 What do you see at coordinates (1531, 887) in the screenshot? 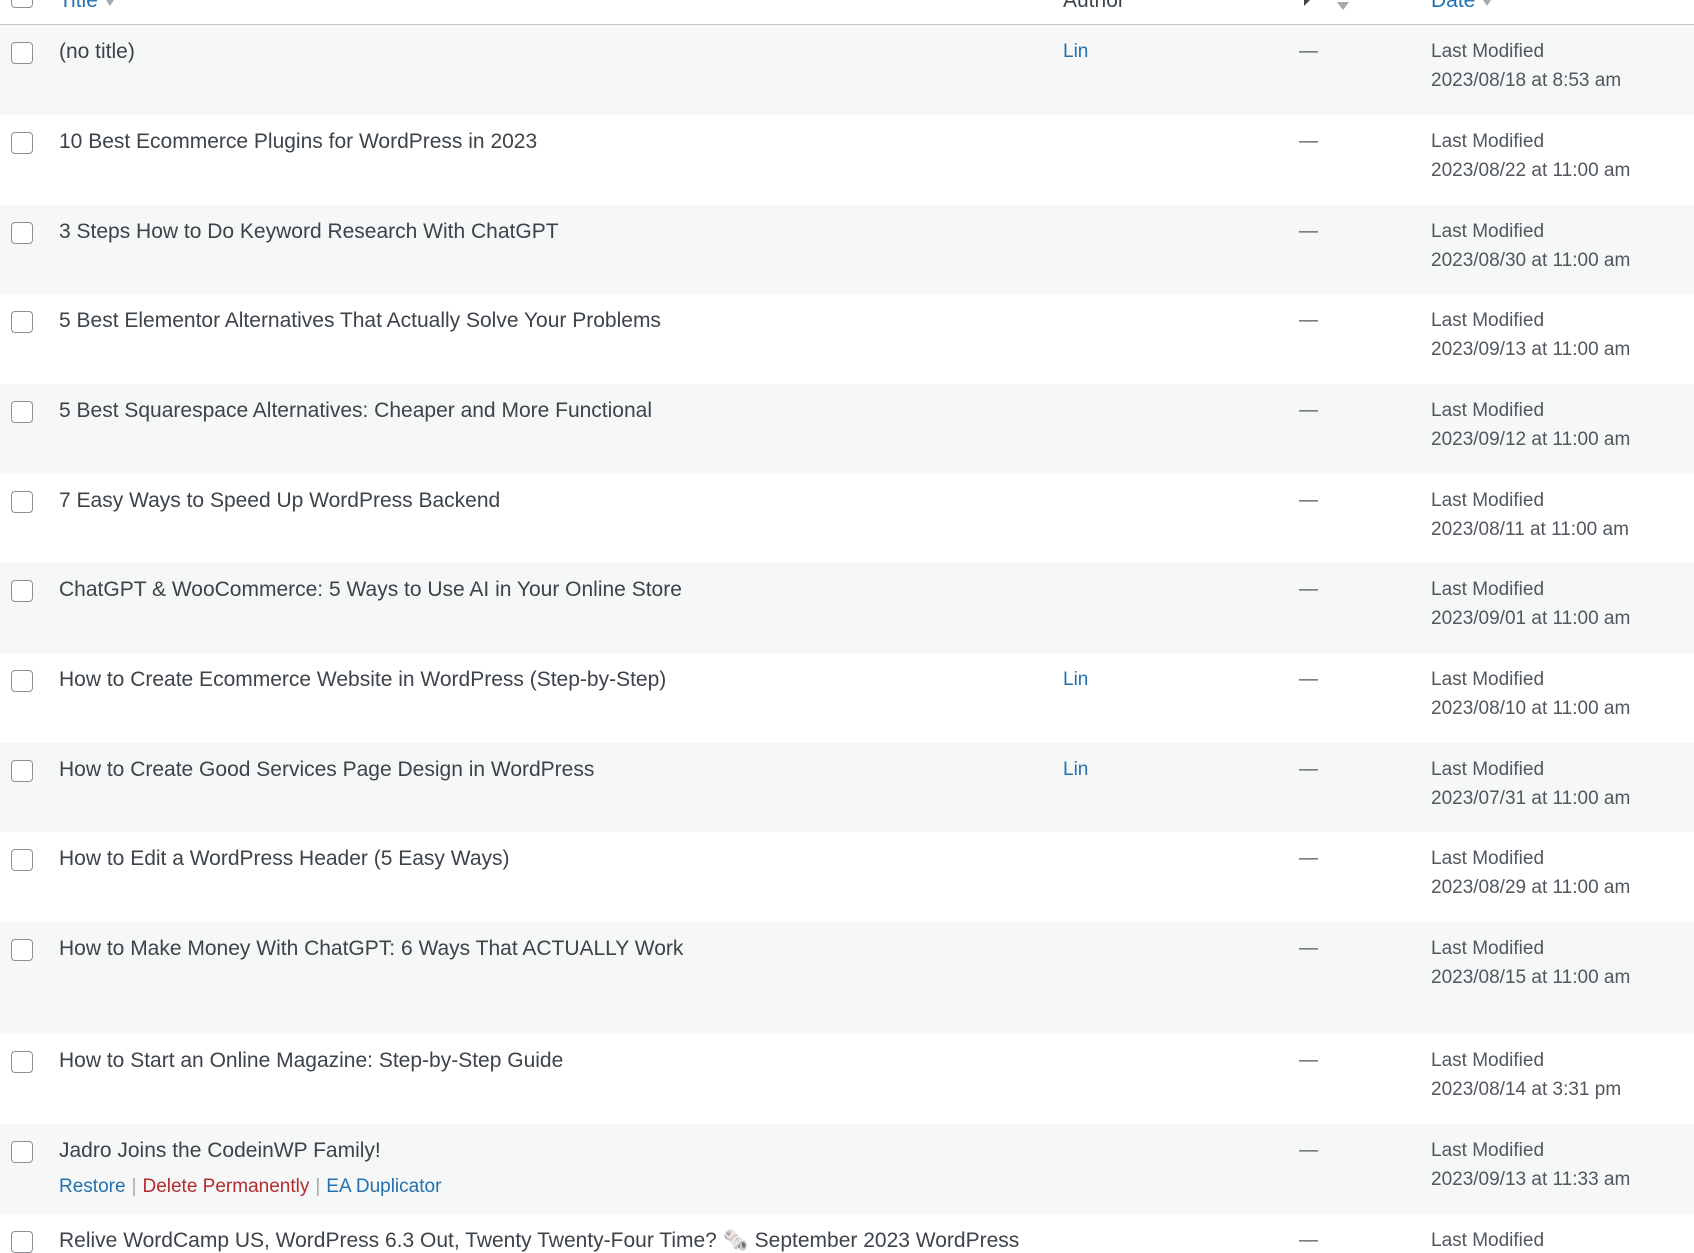
I see `date-value: 2023/08/29 at 11:00 am` at bounding box center [1531, 887].